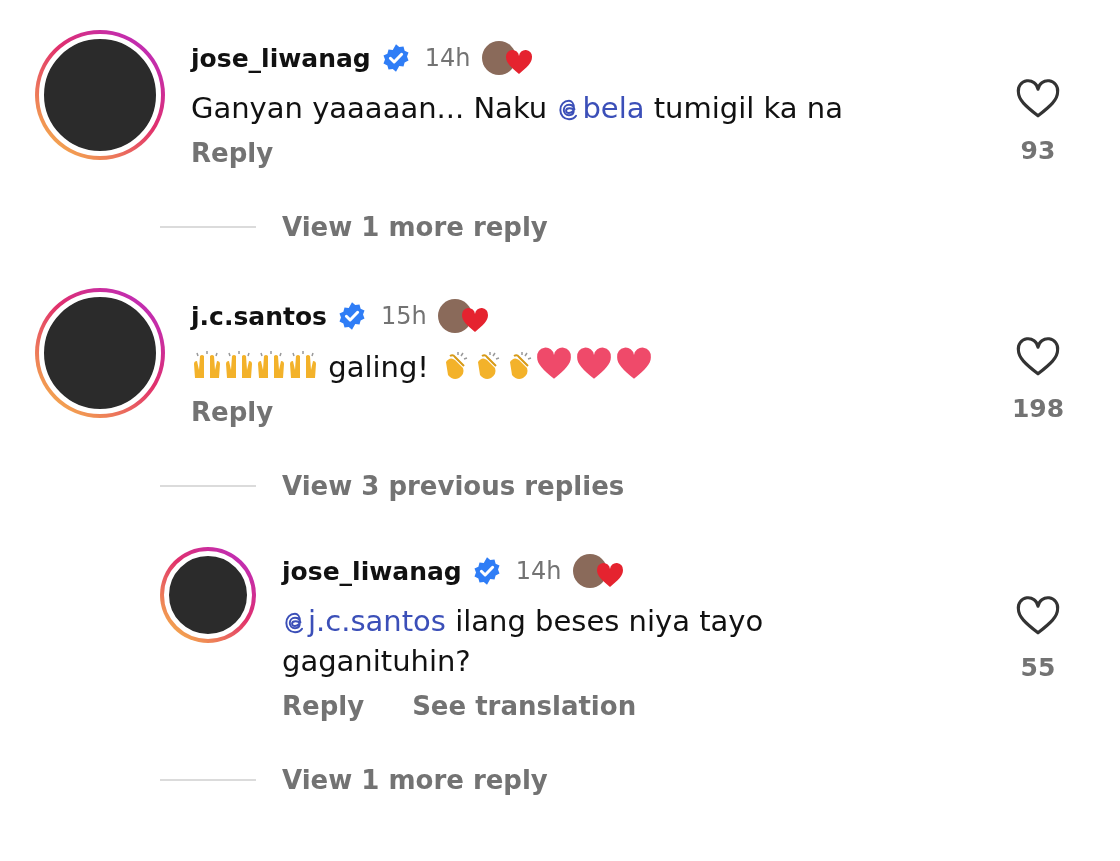 The height and width of the screenshot is (861, 1120). Describe the element at coordinates (1038, 408) in the screenshot. I see `like-count: 198` at that location.